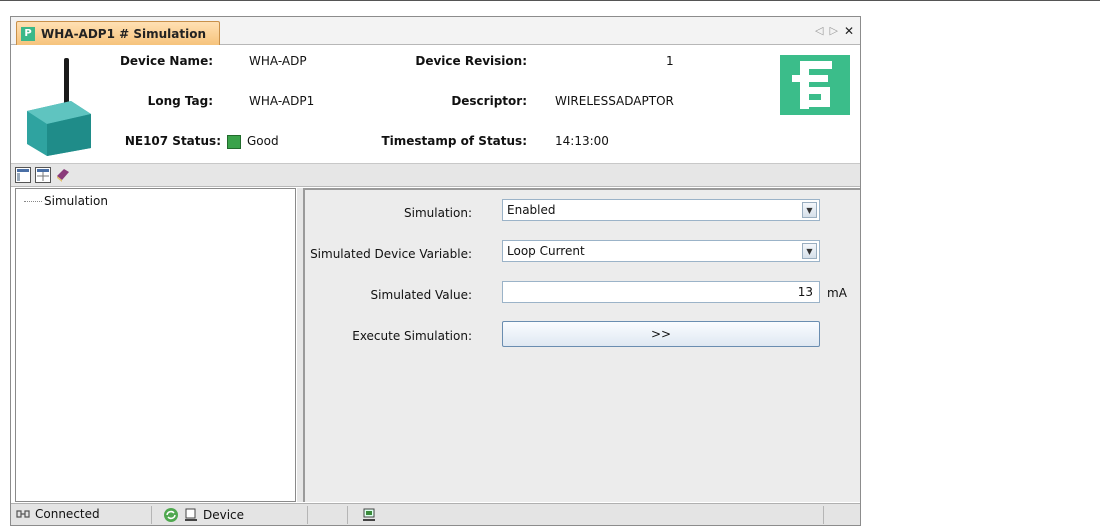 The height and width of the screenshot is (528, 1100). Describe the element at coordinates (435, 514) in the screenshot. I see `status-bar: Connected Device` at that location.